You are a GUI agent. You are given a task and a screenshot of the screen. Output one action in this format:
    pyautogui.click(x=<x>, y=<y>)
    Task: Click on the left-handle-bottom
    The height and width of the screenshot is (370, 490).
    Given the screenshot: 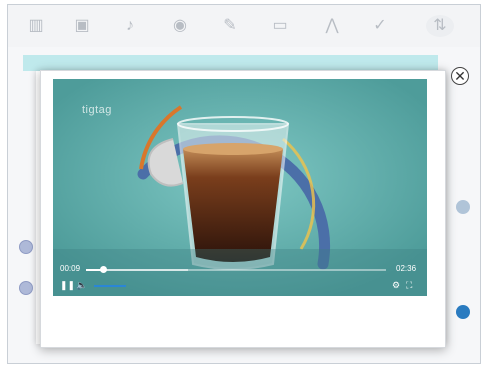 What is the action you would take?
    pyautogui.click(x=26, y=288)
    